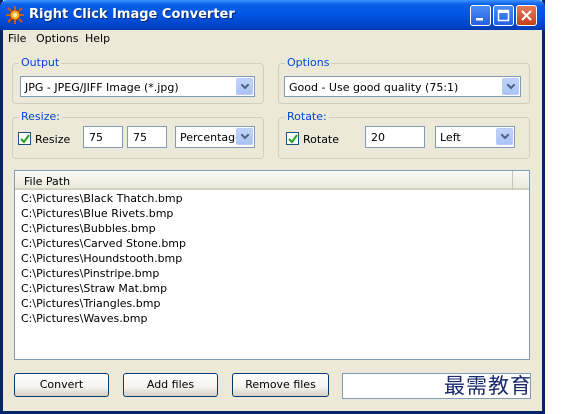 Image resolution: width=567 pixels, height=414 pixels. What do you see at coordinates (272, 39) in the screenshot?
I see `menu-bar: File Options Help` at bounding box center [272, 39].